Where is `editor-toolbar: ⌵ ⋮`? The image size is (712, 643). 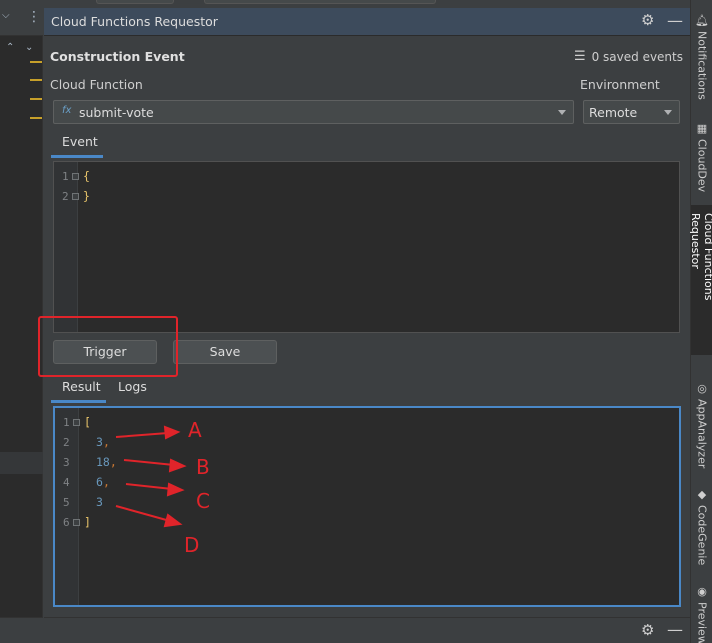 editor-toolbar: ⌵ ⋮ is located at coordinates (21, 18).